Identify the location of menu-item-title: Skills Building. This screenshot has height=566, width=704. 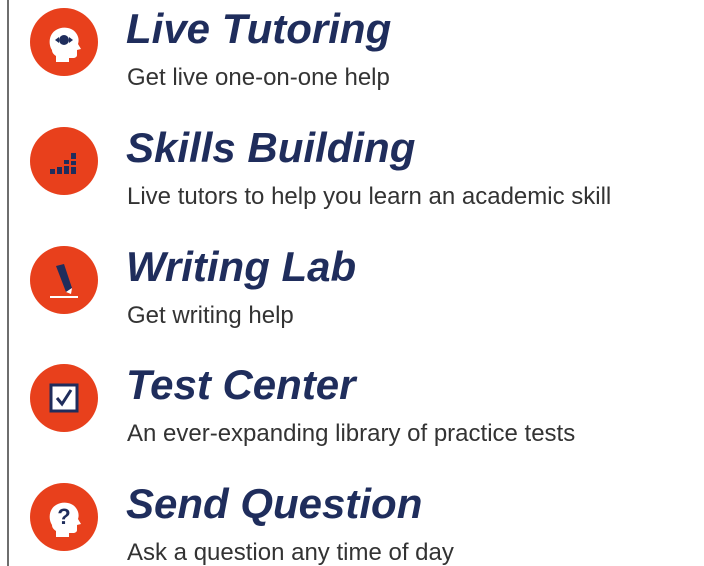
(270, 147).